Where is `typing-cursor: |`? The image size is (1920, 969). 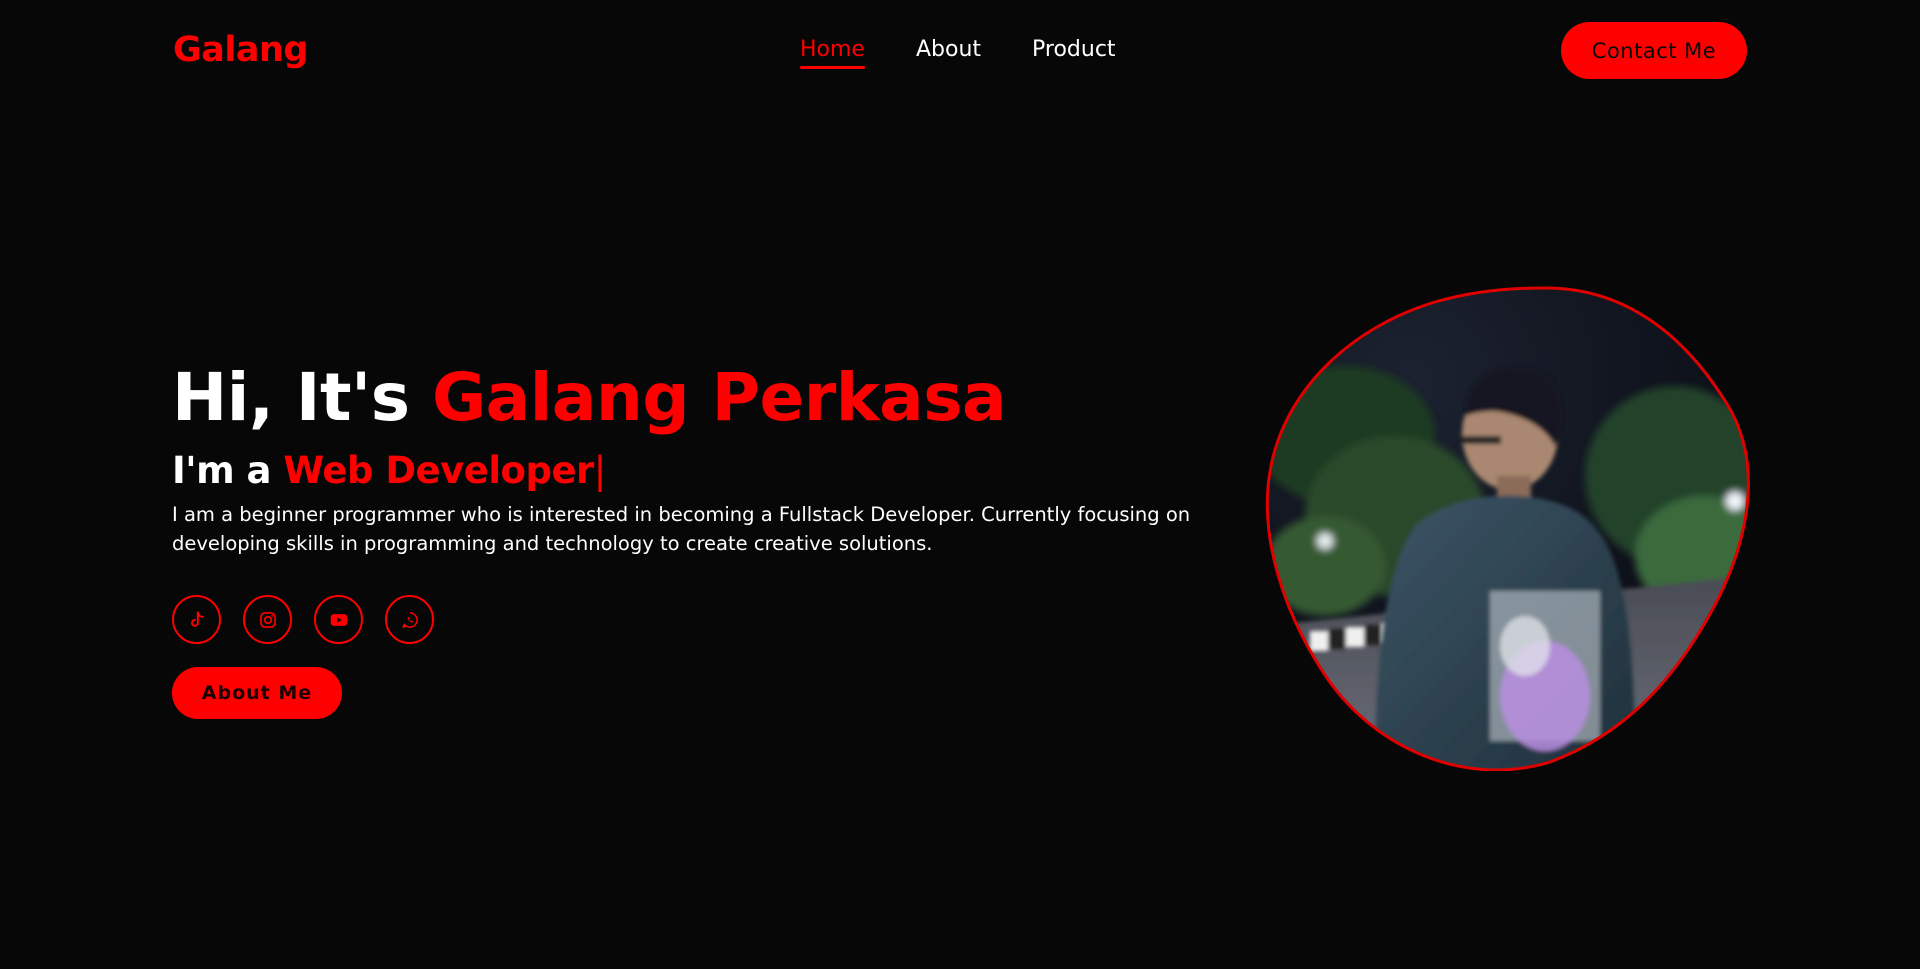
typing-cursor: | is located at coordinates (599, 470).